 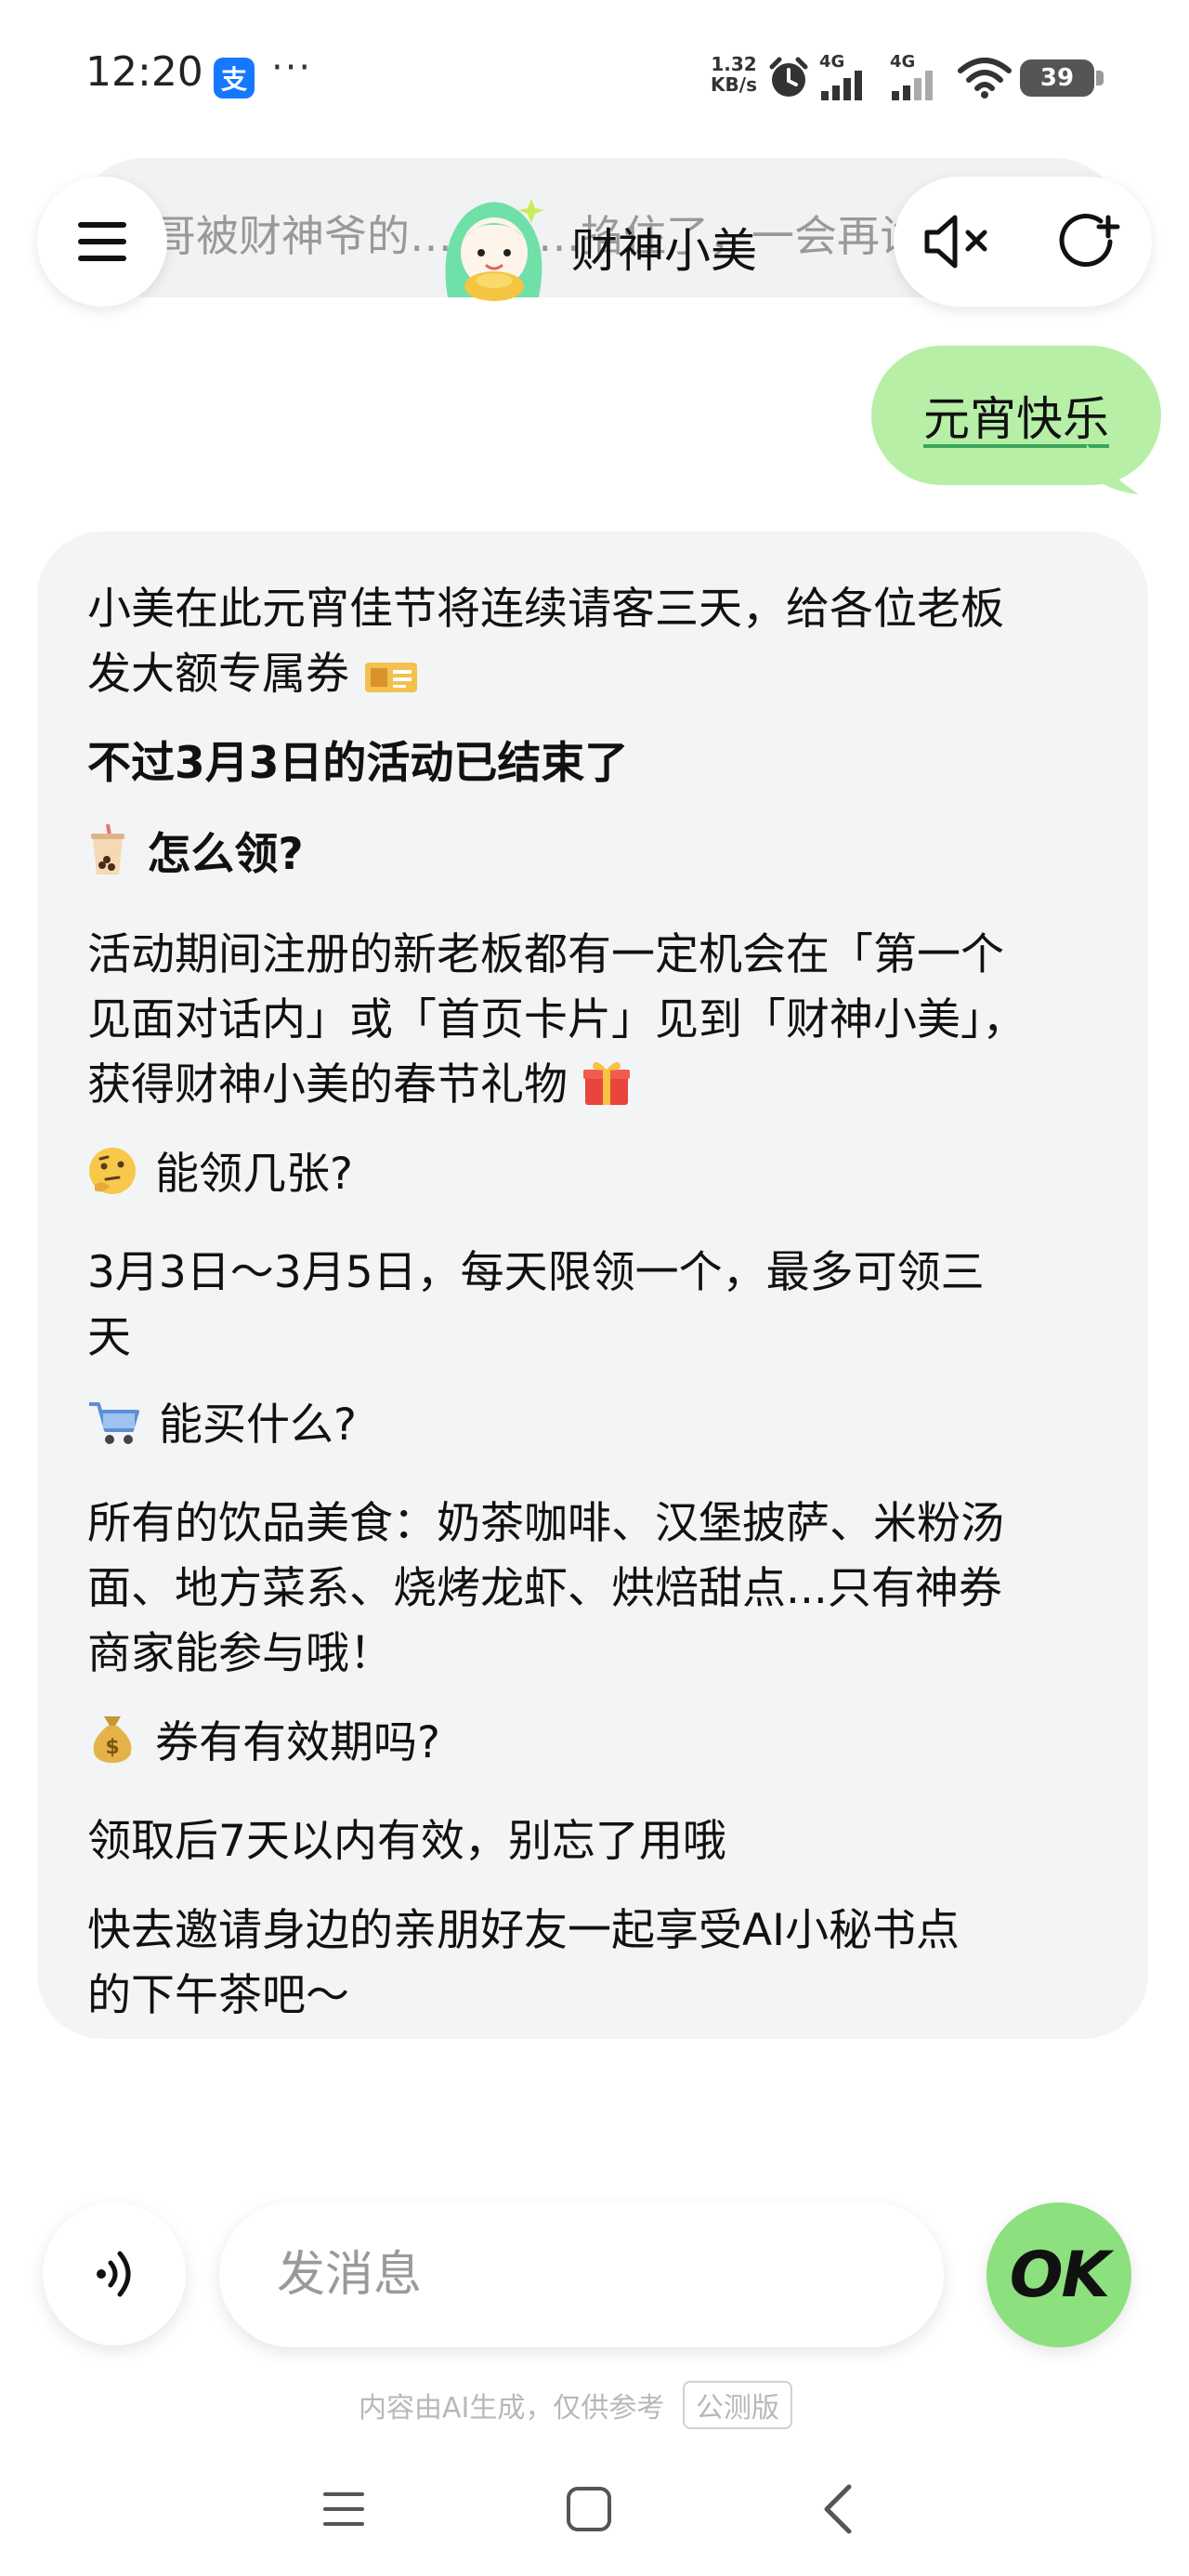 I want to click on disclaimer-text: 内容由AI生成，仅供参考, so click(x=512, y=2408).